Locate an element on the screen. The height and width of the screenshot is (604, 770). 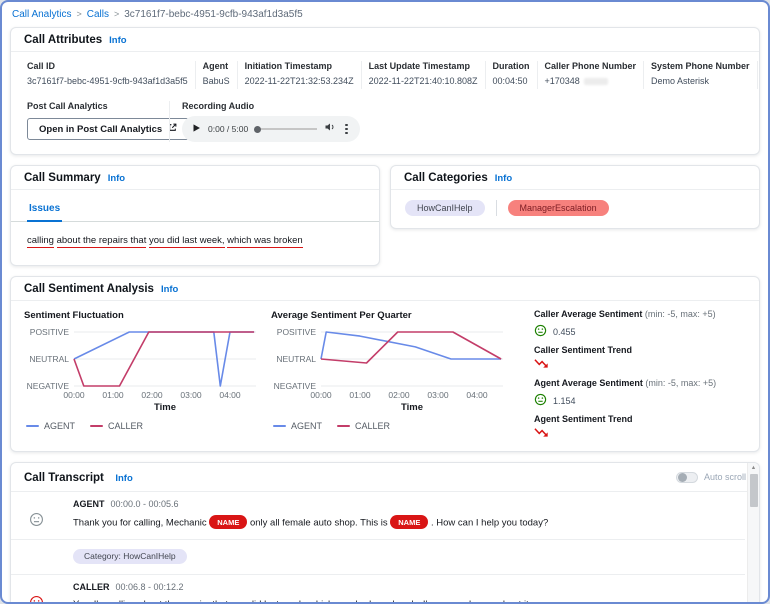
message-text-segment: you did last week, is located at coordinates (268, 600).